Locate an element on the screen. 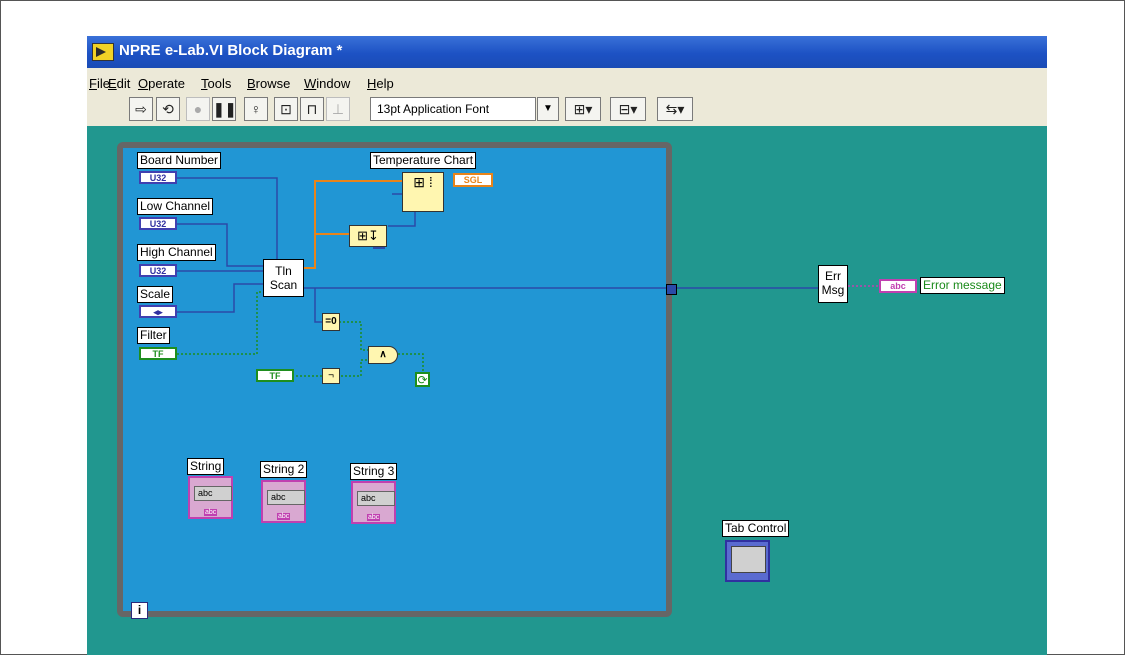 This screenshot has width=1125, height=655. and-gate-node: ∧ is located at coordinates (383, 355).